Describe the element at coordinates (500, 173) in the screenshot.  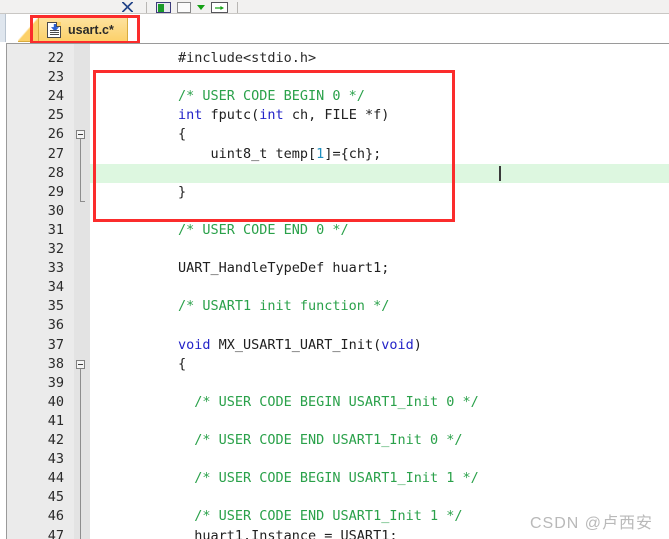
I see `text-caret` at that location.